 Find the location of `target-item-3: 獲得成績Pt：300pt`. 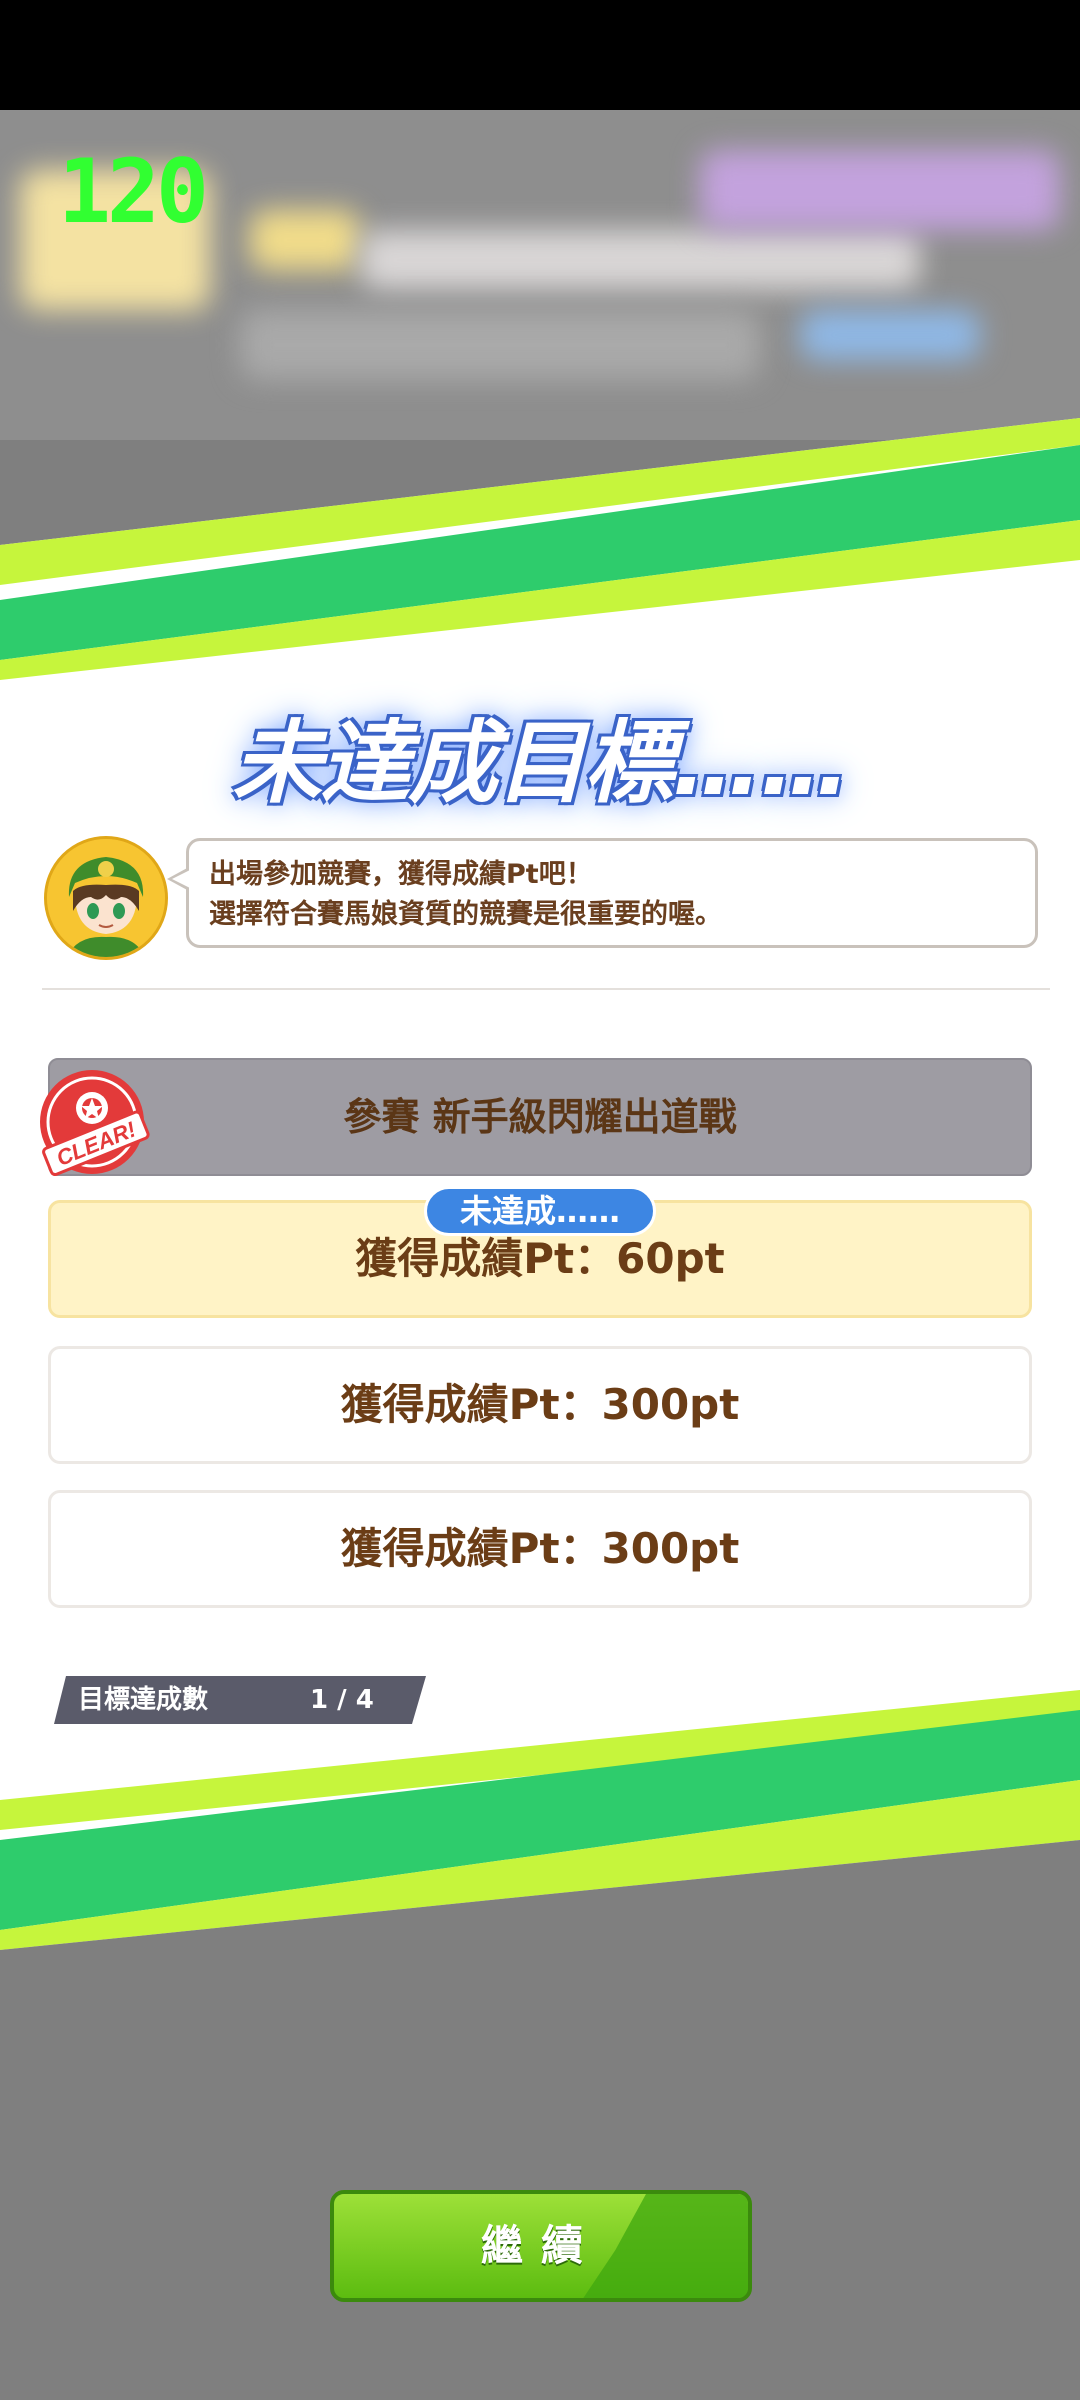

target-item-3: 獲得成績Pt：300pt is located at coordinates (540, 1549).